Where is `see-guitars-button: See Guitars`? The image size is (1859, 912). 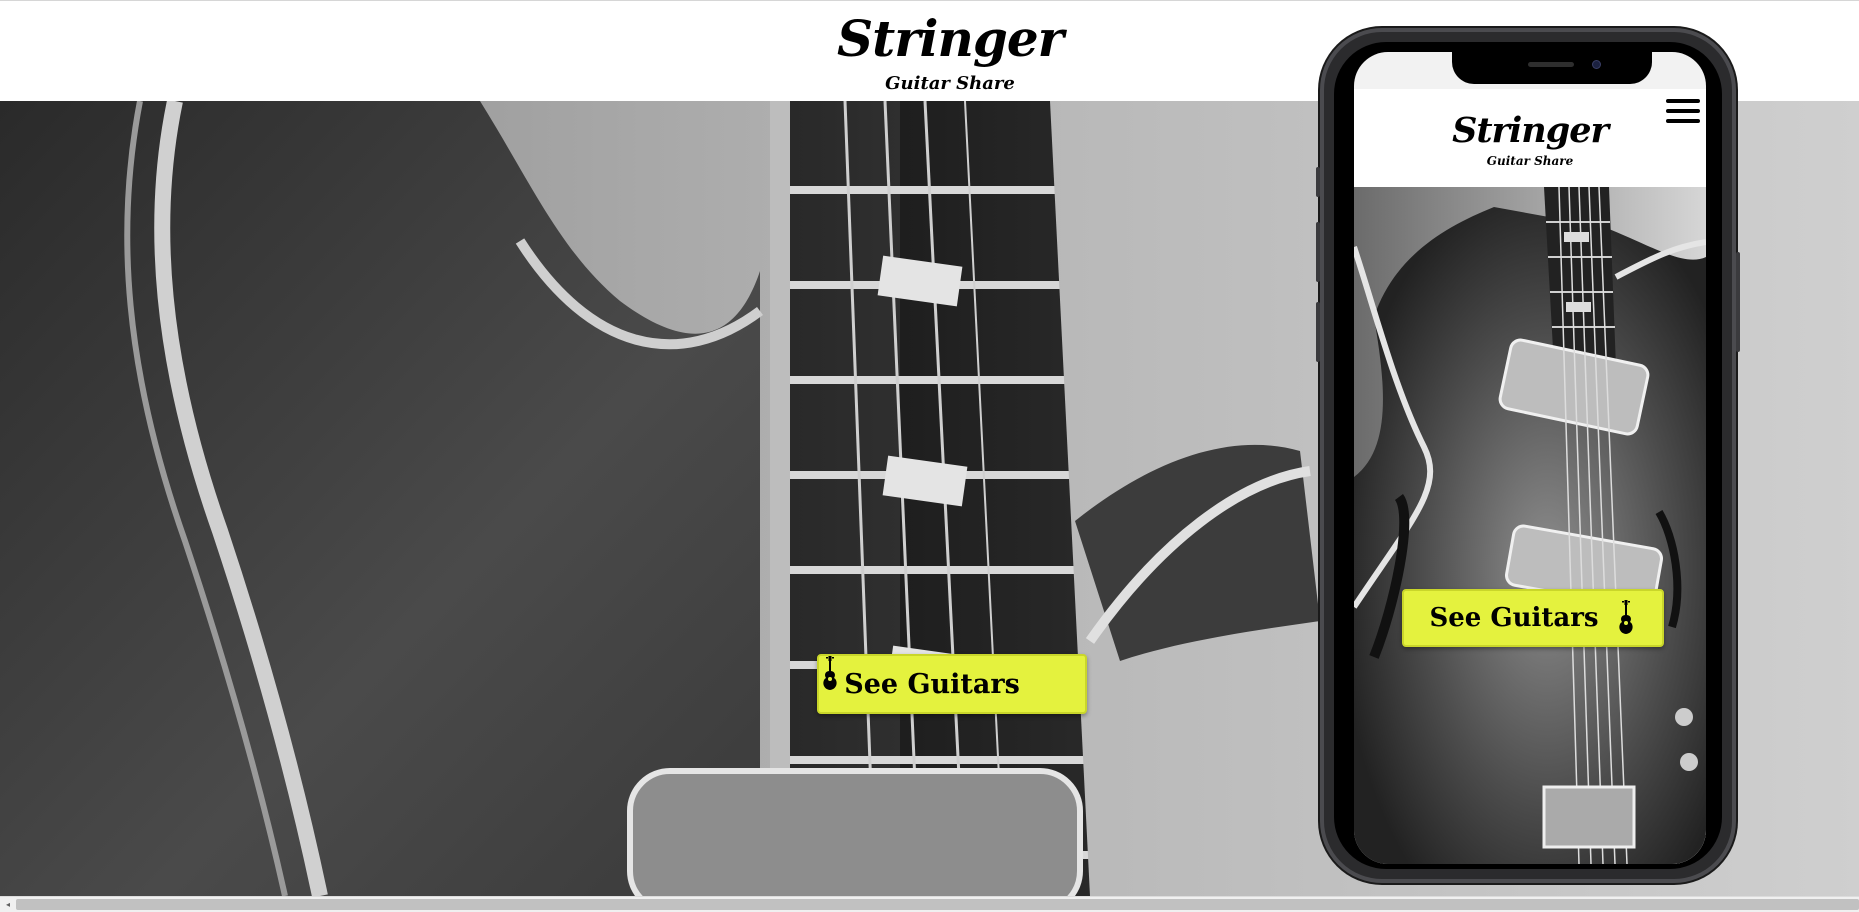 see-guitars-button: See Guitars is located at coordinates (952, 684).